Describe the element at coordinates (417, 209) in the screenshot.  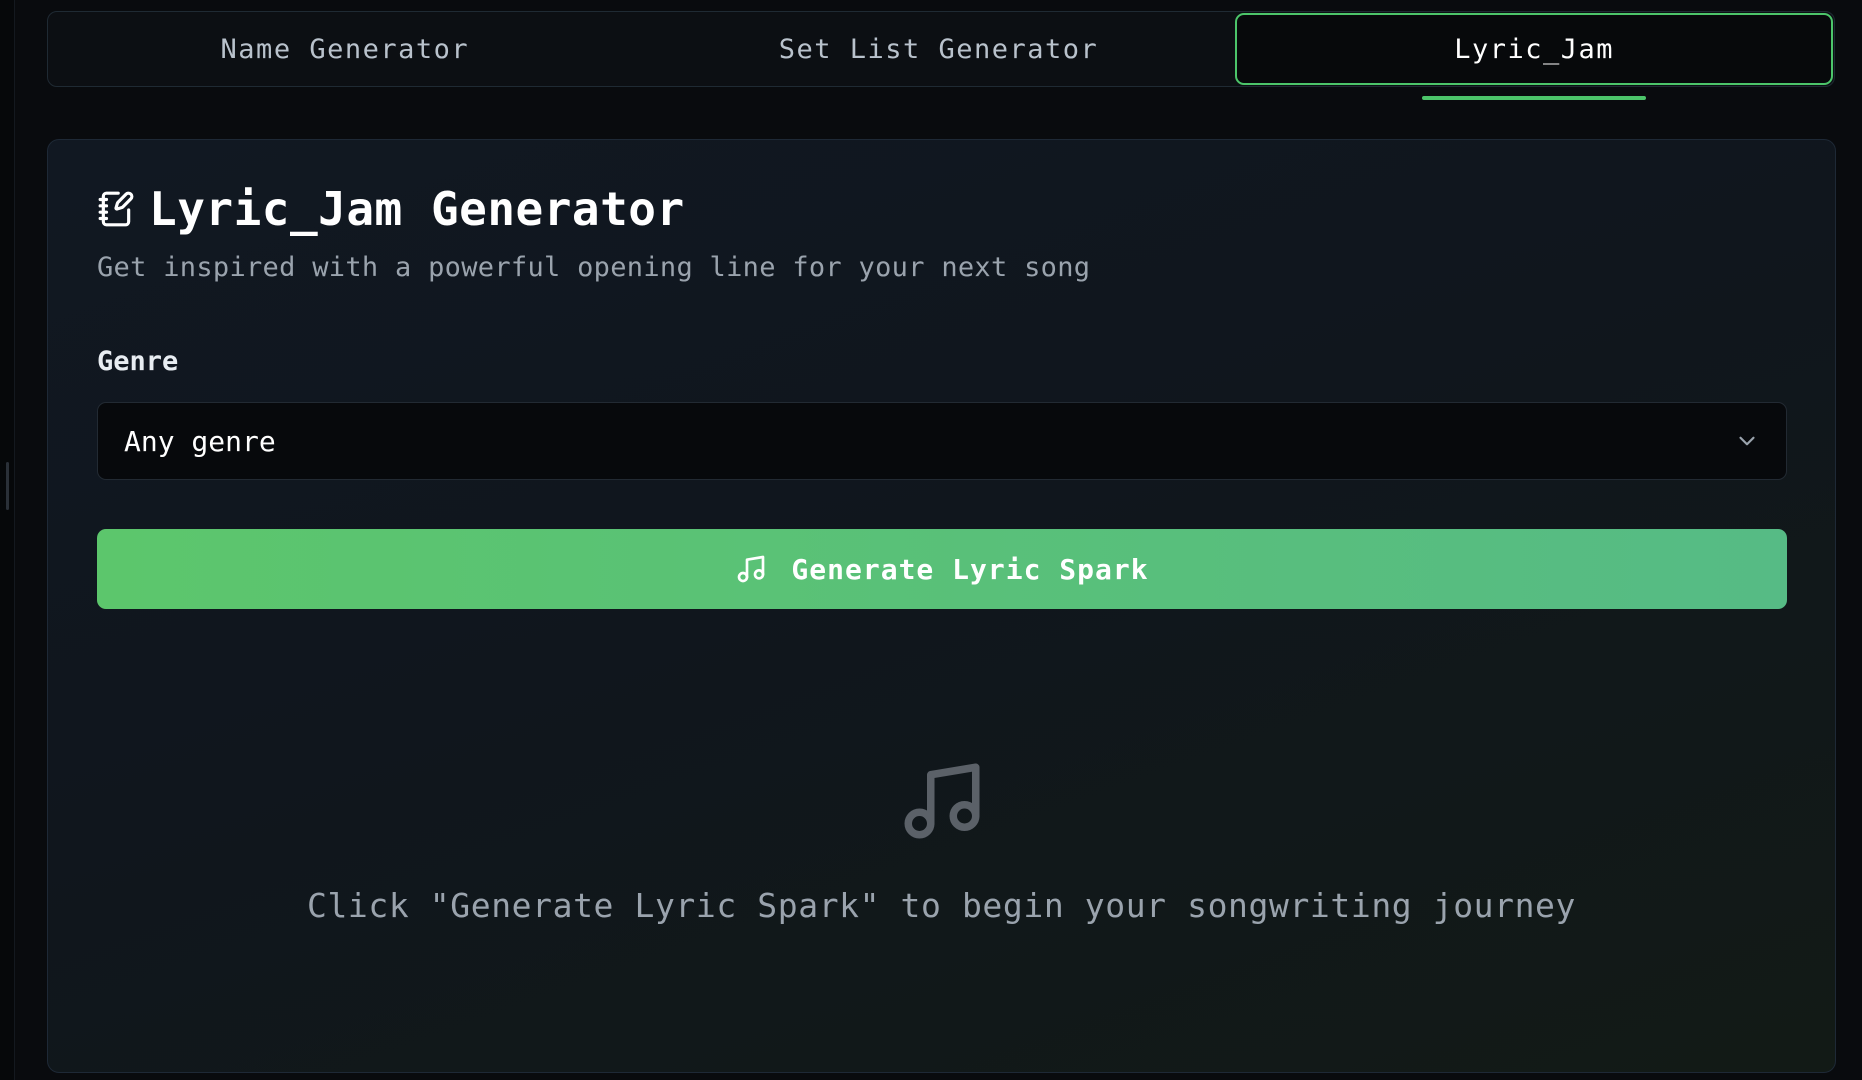
I see `page-title: Lyric_Jam Generator` at that location.